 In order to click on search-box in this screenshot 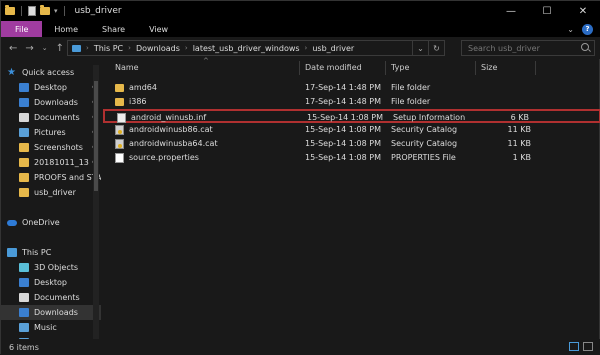, I will do `click(528, 48)`.